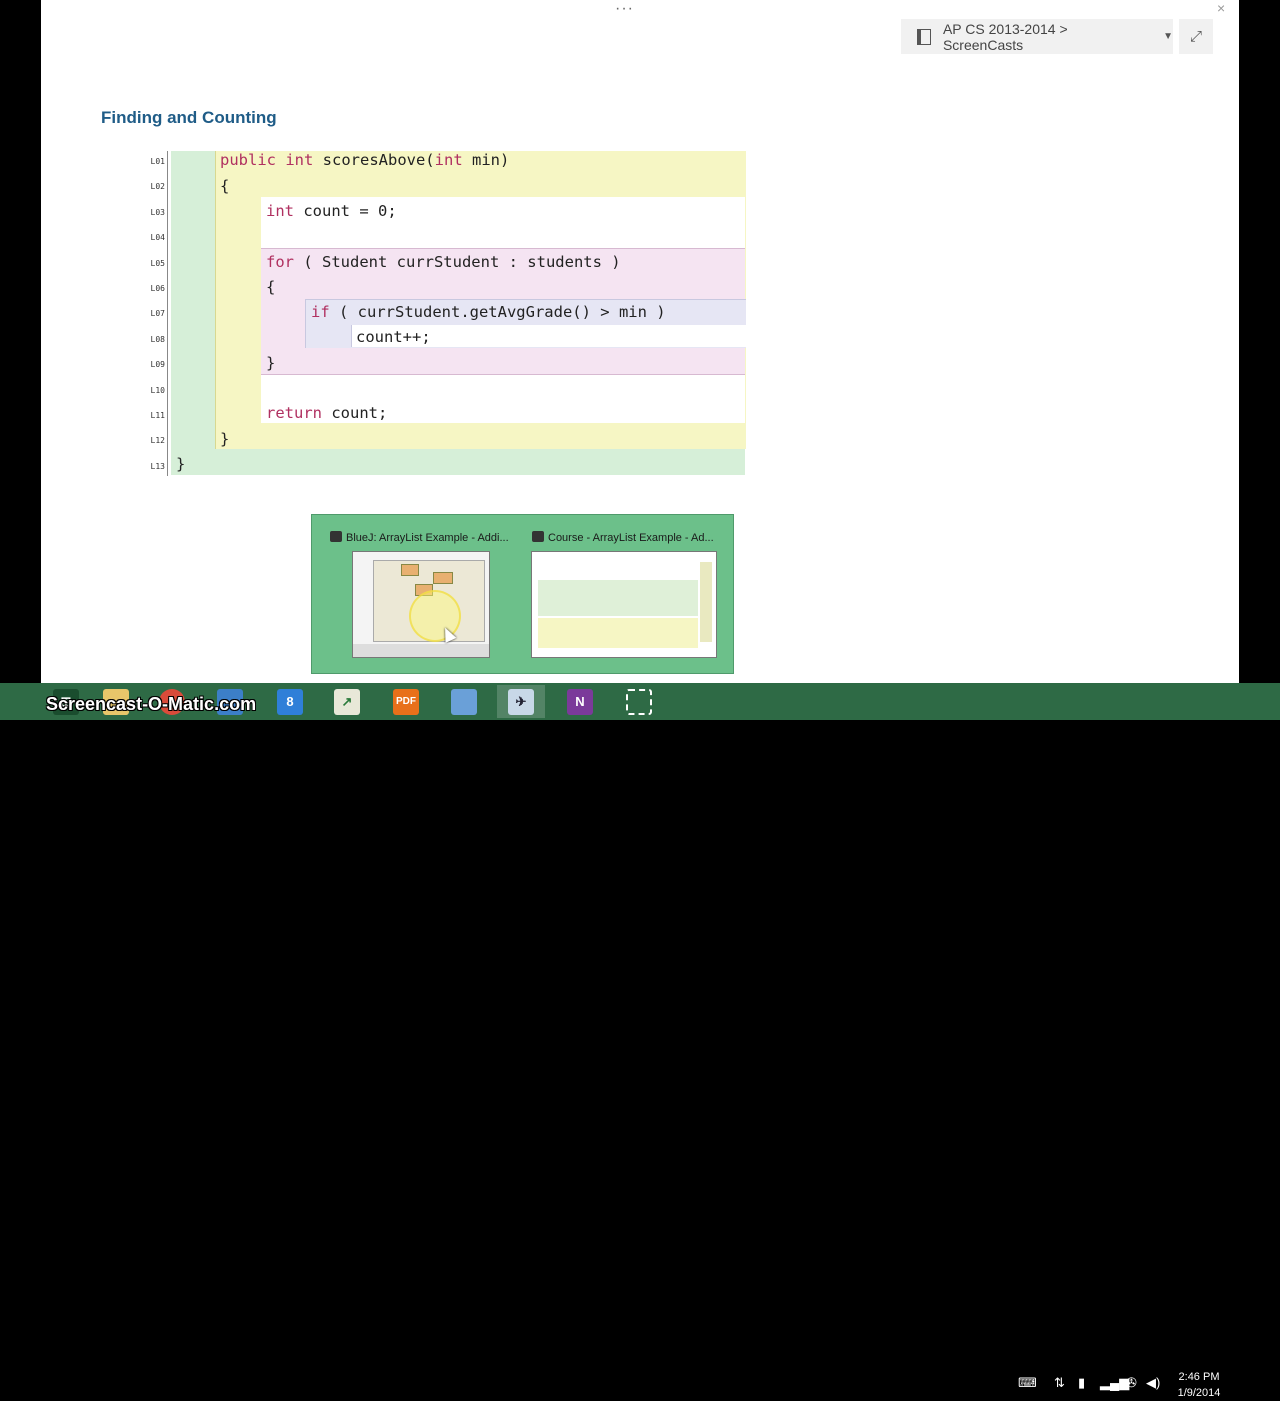 This screenshot has height=1401, width=1280. I want to click on preview-thumbnail-course, so click(624, 604).